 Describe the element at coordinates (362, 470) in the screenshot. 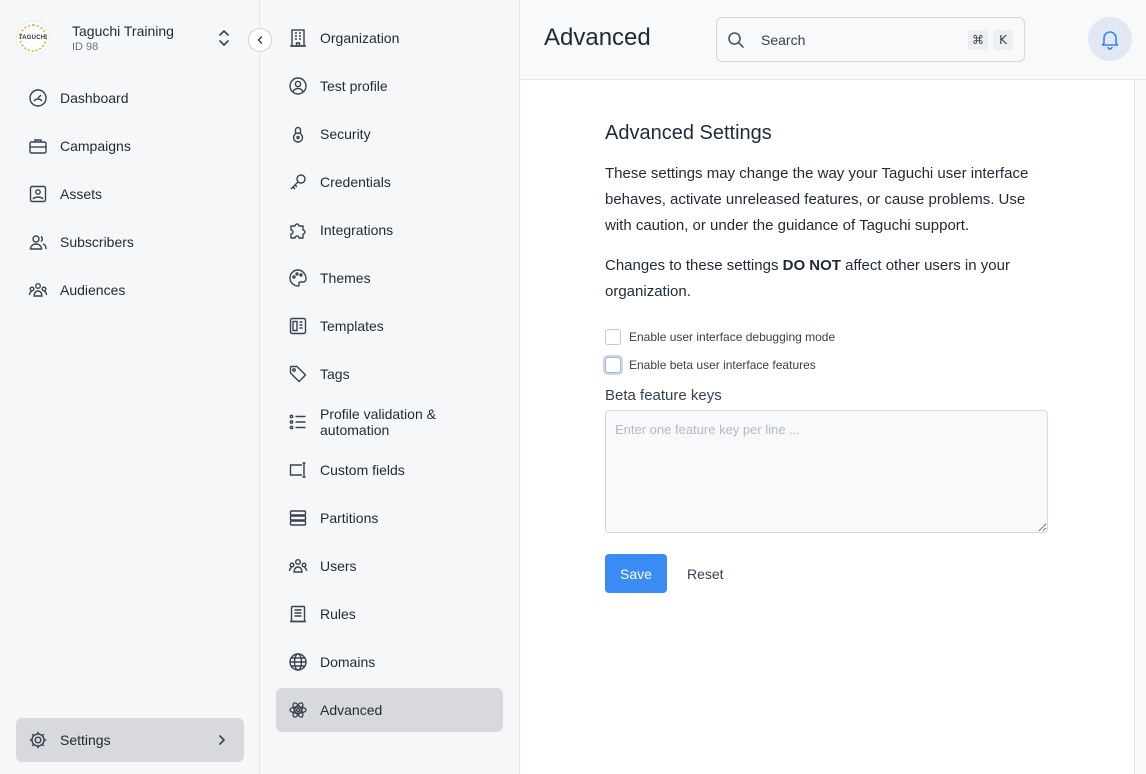

I see `submenu-item-label: Custom fields` at that location.